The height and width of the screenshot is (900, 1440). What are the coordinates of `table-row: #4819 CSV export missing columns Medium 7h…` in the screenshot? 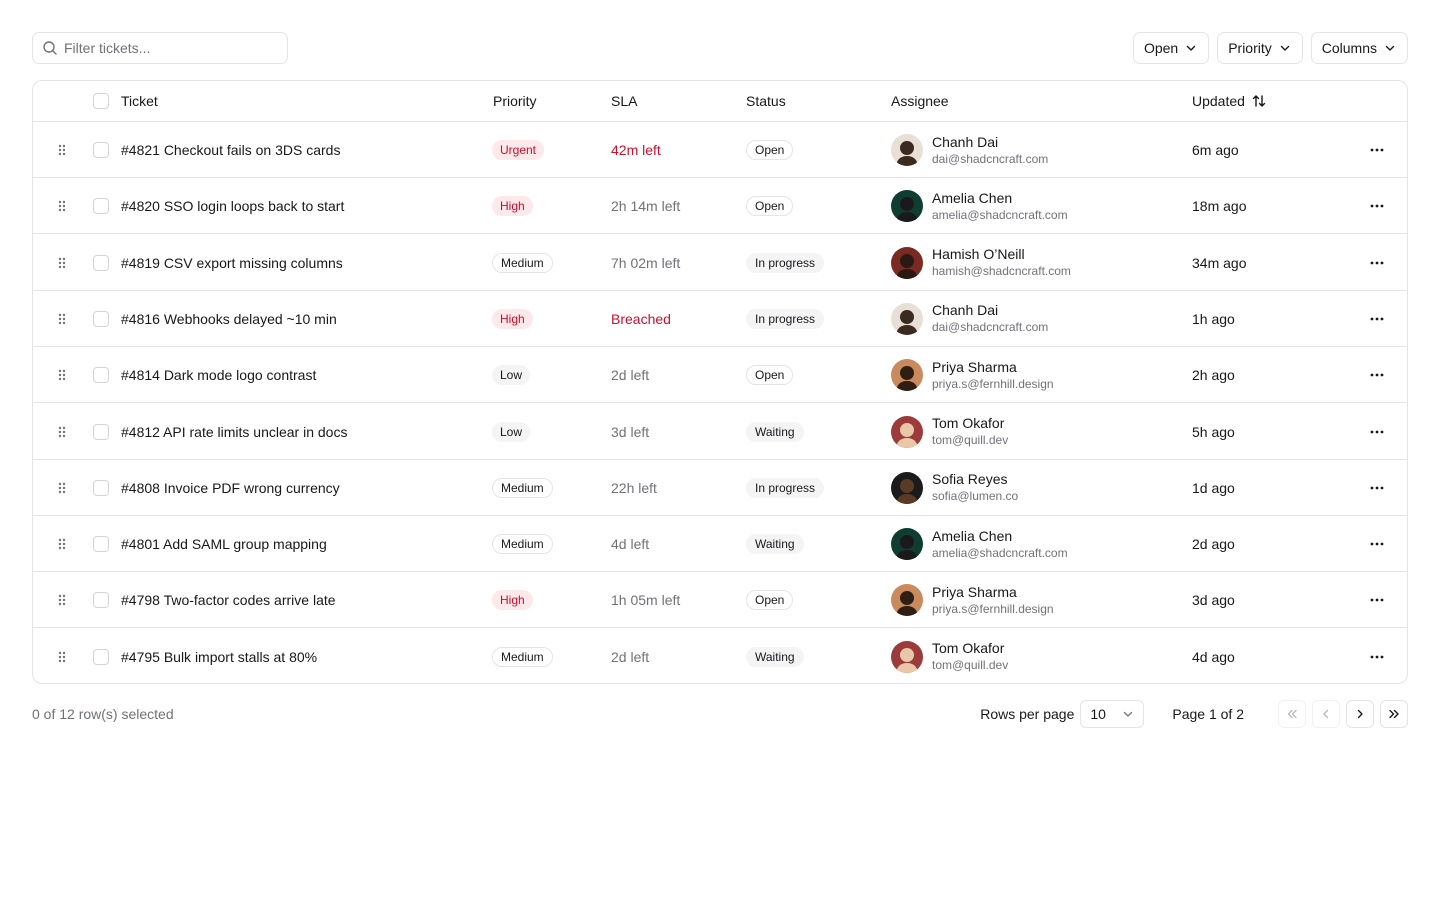 It's located at (720, 263).